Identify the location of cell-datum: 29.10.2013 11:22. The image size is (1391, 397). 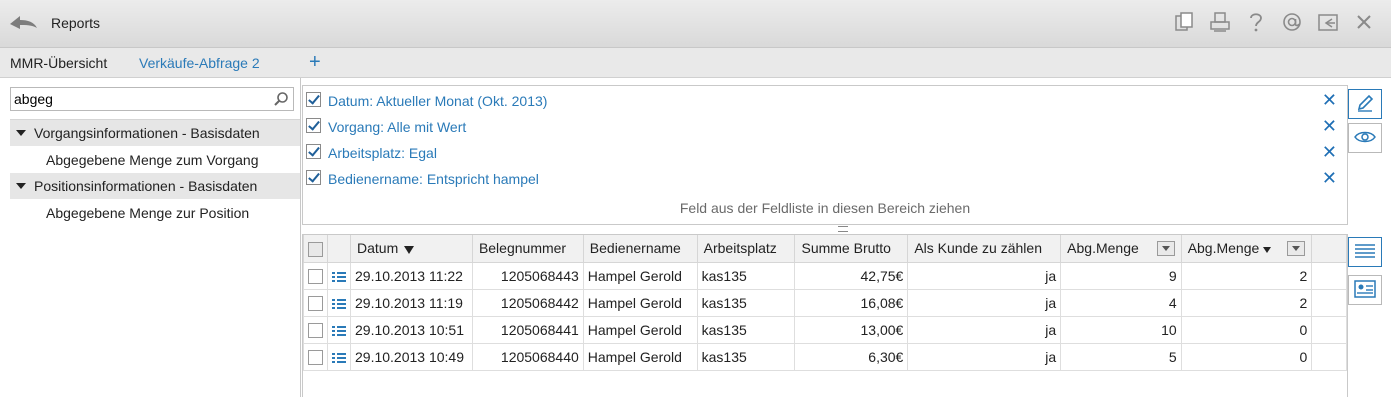
(411, 275).